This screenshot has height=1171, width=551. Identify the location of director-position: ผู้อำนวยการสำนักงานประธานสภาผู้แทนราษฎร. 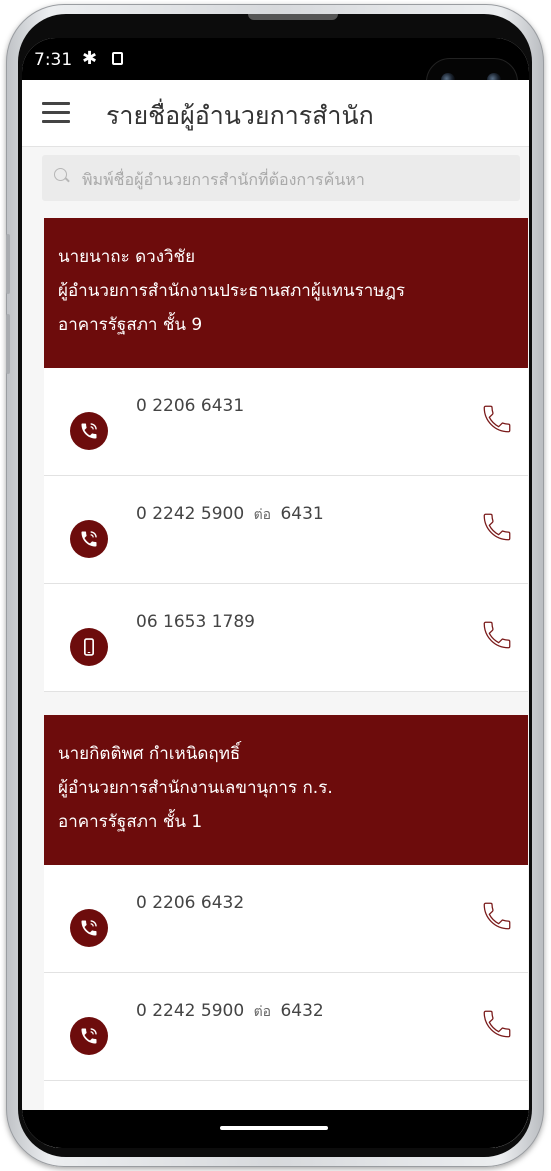
(232, 291).